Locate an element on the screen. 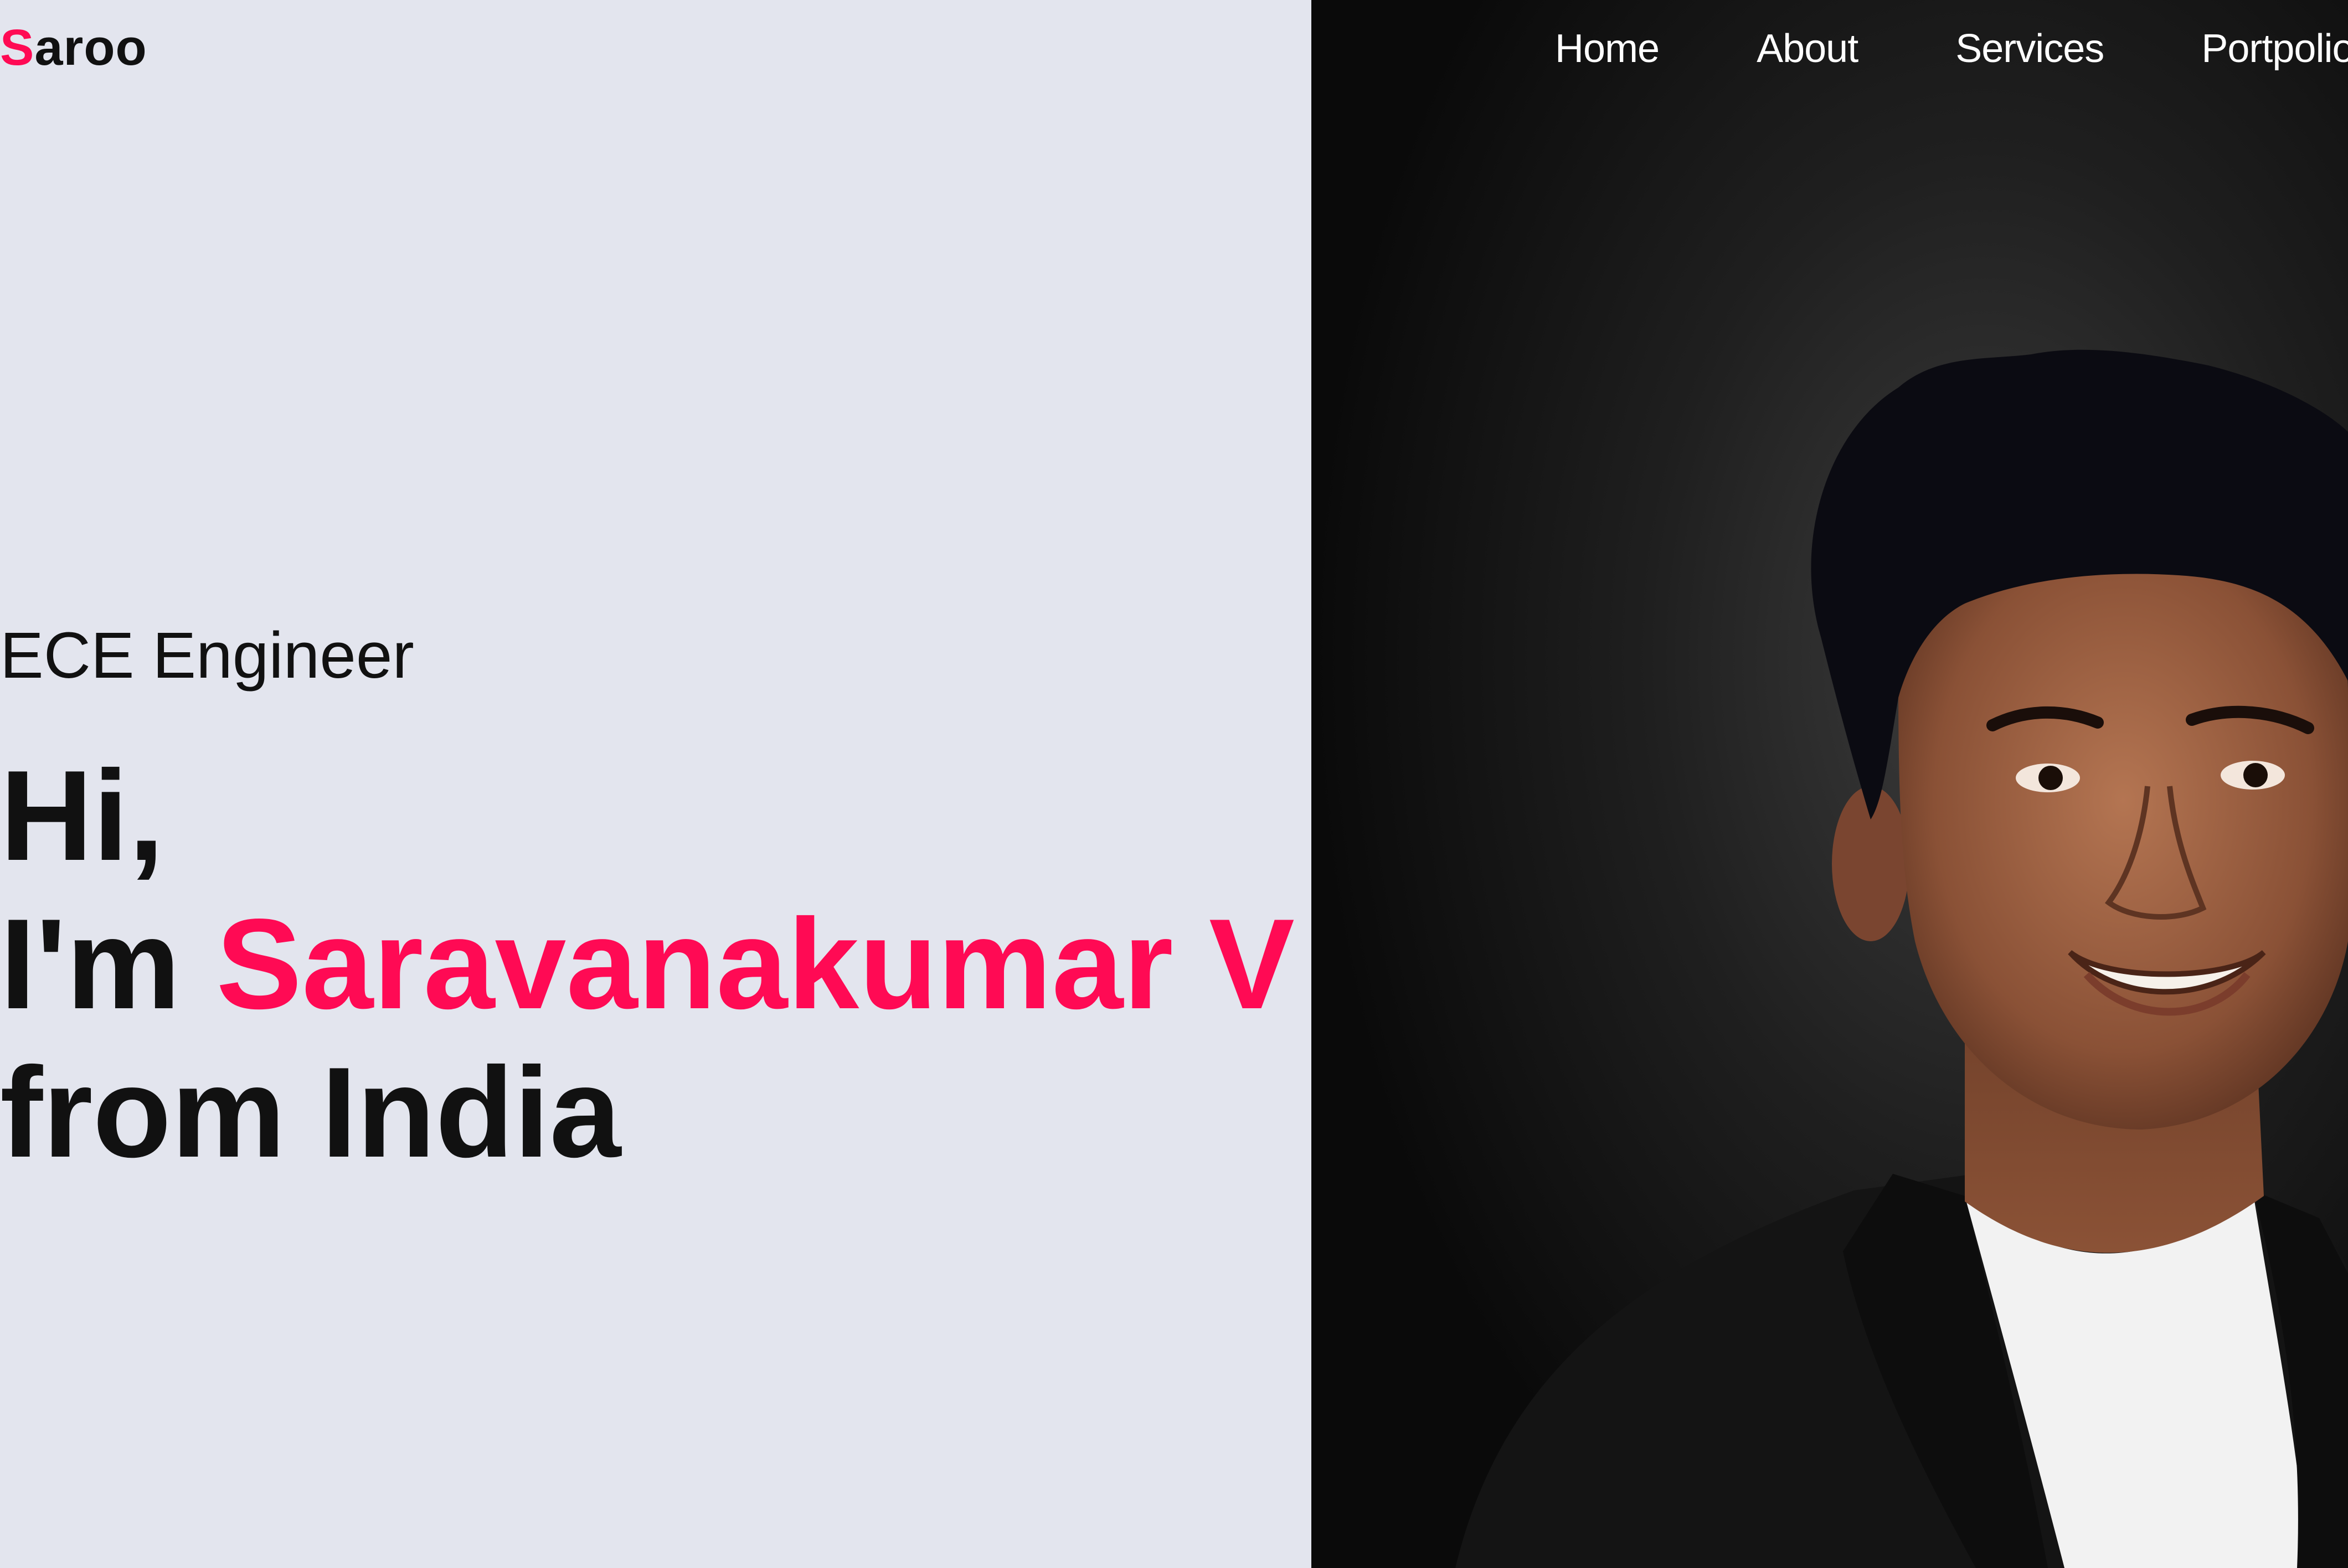 This screenshot has height=1568, width=2348. face is located at coordinates (2123, 830).